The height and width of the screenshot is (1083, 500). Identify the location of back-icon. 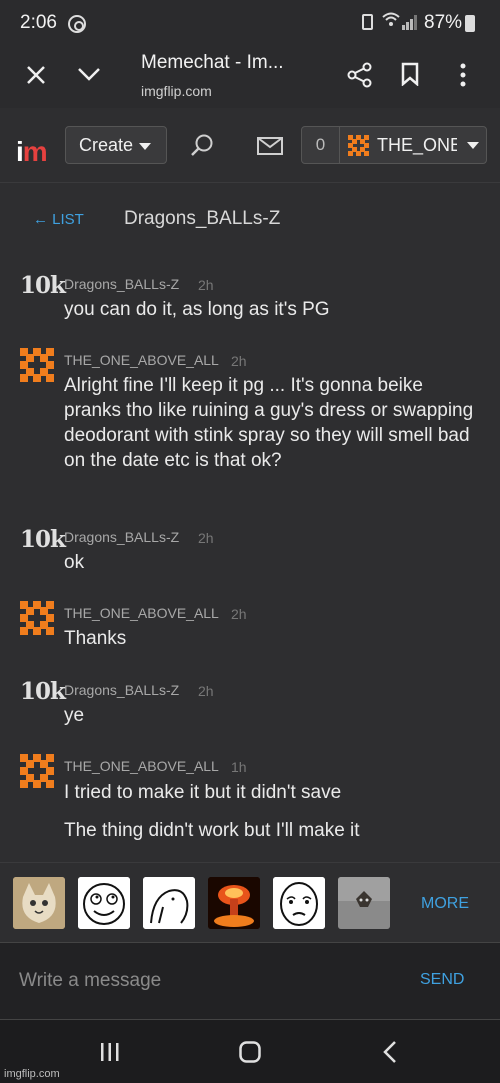
(390, 1054).